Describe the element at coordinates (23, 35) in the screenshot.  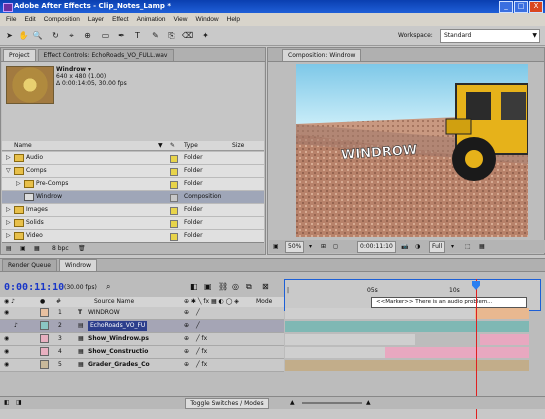
I see `hand-tool-icon: ✋` at that location.